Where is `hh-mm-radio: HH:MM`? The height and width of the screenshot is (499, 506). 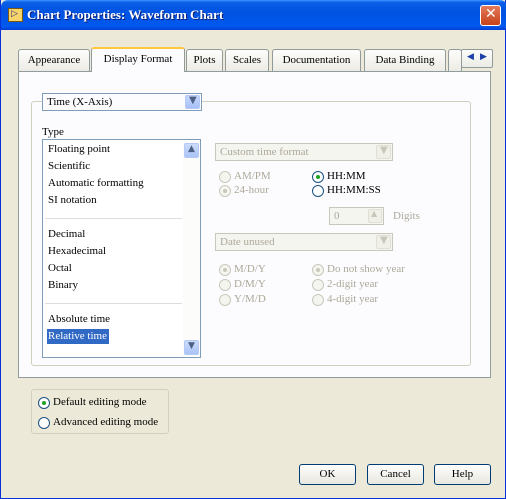
hh-mm-radio: HH:MM is located at coordinates (339, 177).